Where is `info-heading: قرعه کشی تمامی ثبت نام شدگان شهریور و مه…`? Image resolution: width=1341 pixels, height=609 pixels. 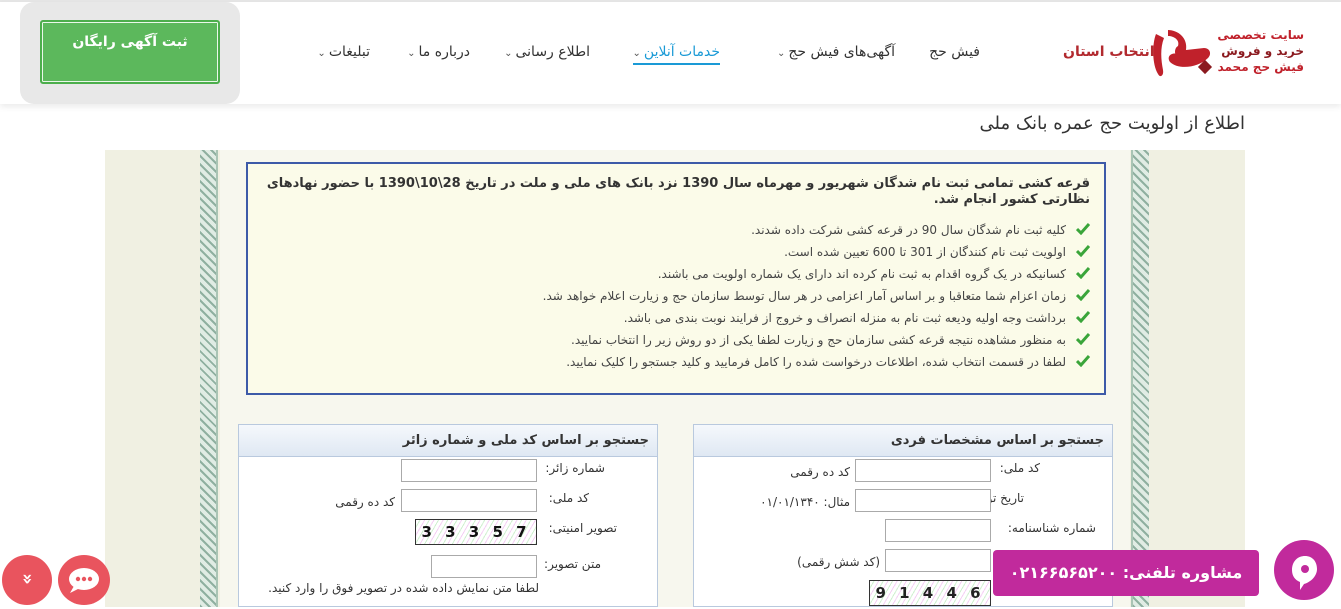
info-heading: قرعه کشی تمامی ثبت نام شدگان شهریور و مه… is located at coordinates (678, 191).